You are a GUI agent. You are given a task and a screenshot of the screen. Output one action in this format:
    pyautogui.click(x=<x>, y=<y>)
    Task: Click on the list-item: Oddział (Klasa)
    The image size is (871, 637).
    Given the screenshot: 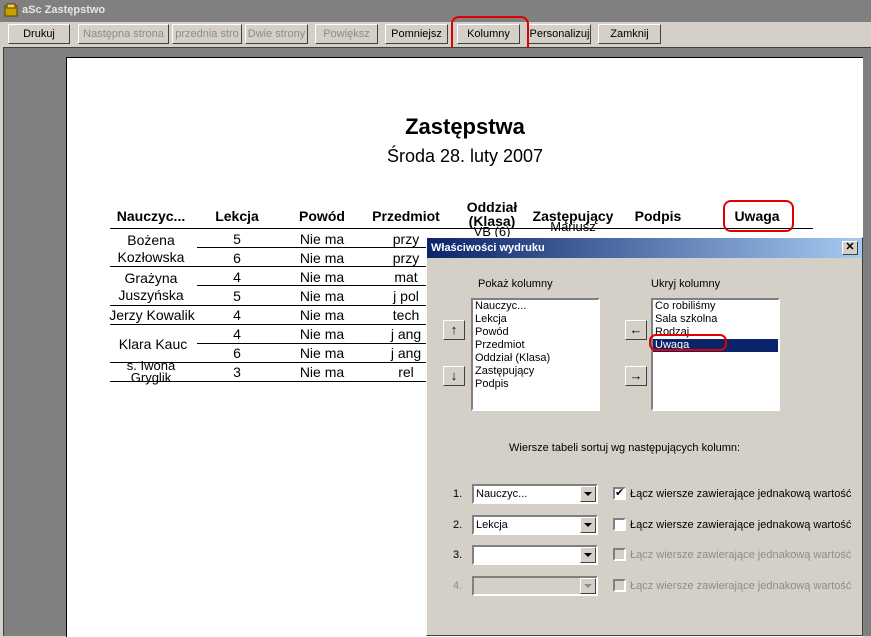 What is the action you would take?
    pyautogui.click(x=535, y=358)
    